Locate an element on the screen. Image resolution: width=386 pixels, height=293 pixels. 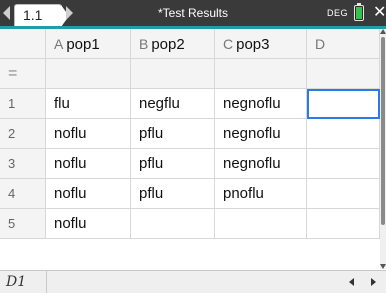
column-header-c: Cpop3 is located at coordinates (261, 44).